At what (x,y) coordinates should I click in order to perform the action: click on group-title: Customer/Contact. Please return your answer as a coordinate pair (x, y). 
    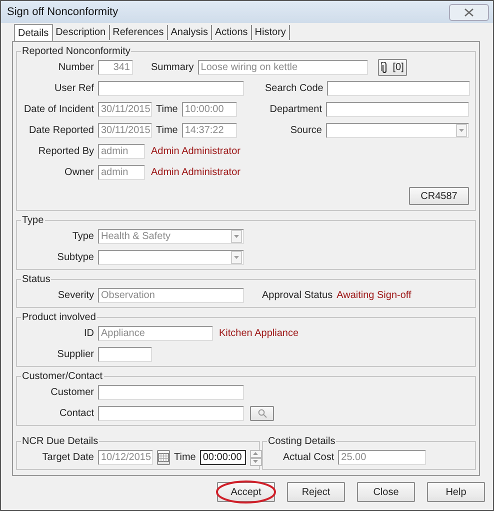
    Looking at the image, I should click on (62, 376).